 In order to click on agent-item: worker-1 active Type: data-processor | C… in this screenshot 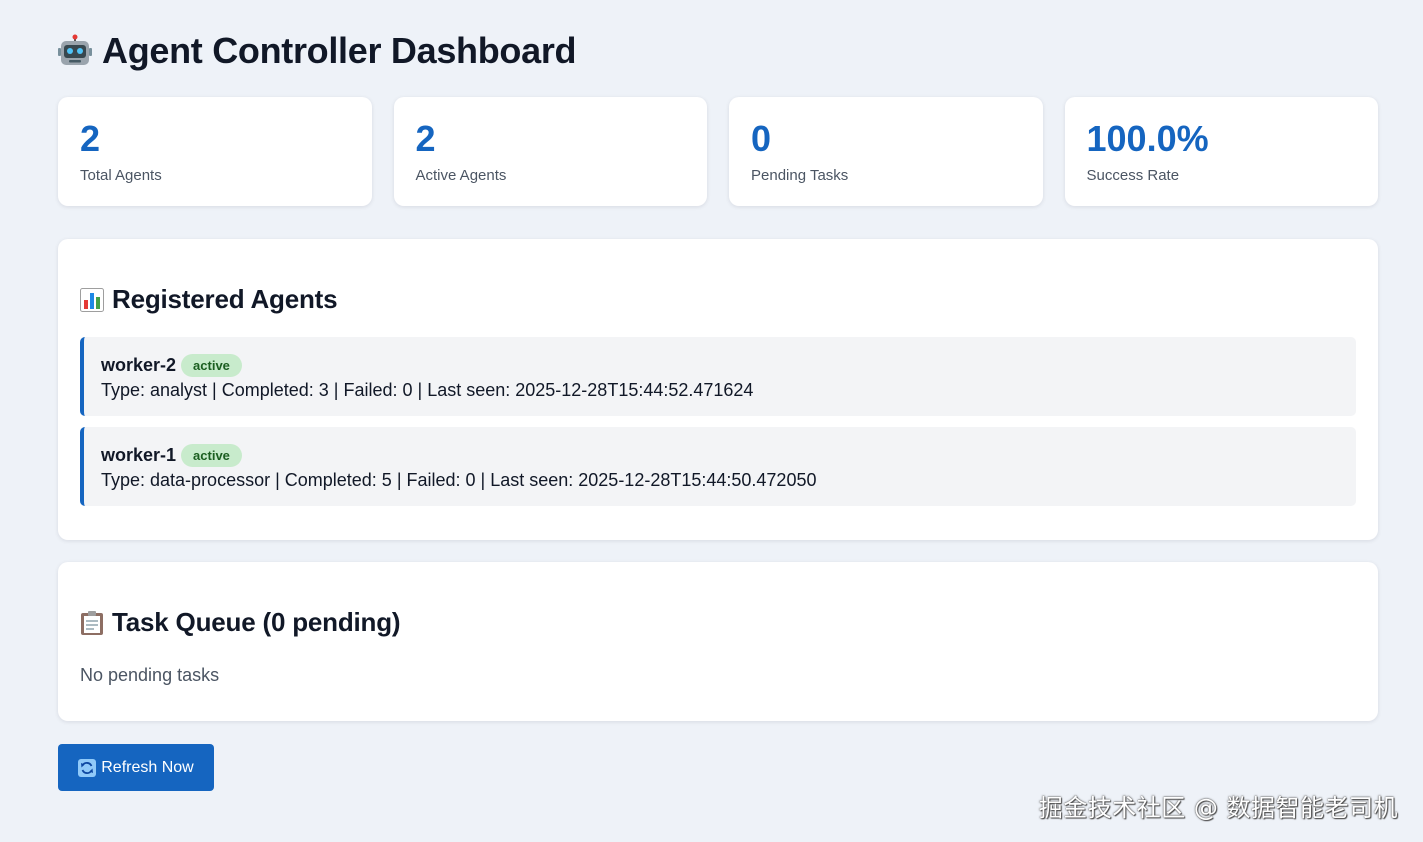, I will do `click(718, 466)`.